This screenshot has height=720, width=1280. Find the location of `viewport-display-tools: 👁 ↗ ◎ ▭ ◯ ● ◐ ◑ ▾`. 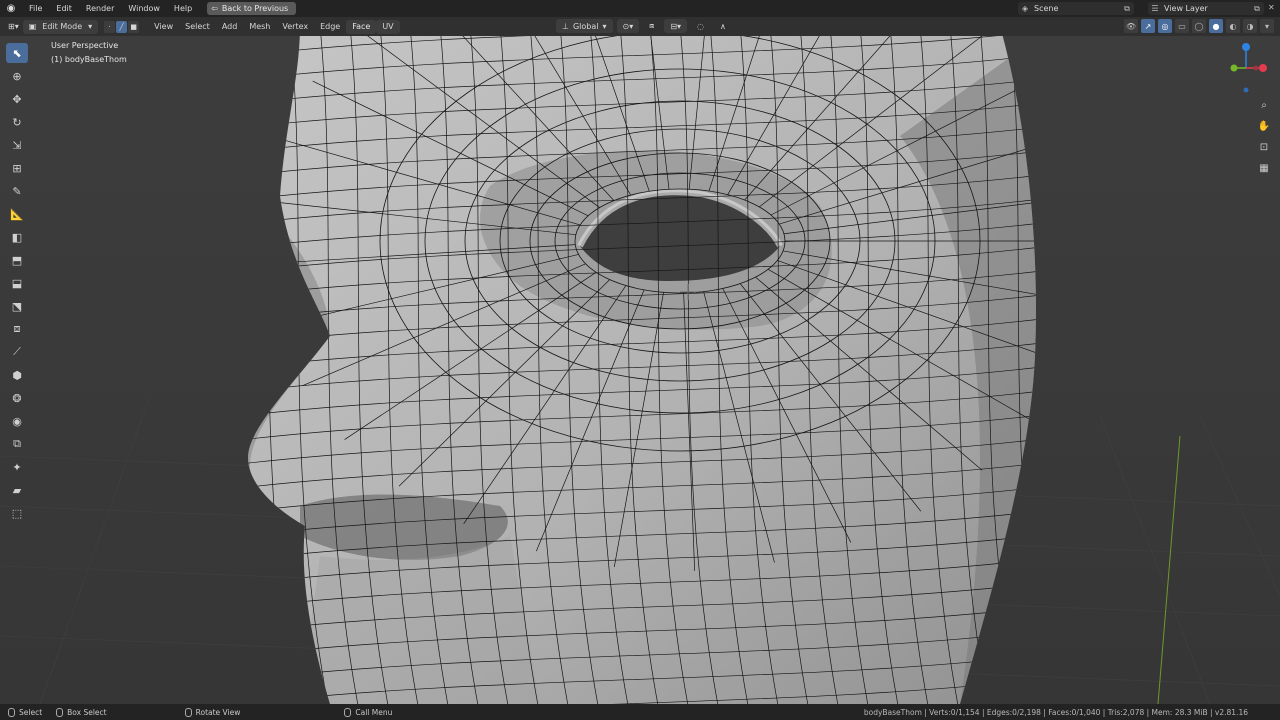

viewport-display-tools: 👁 ↗ ◎ ▭ ◯ ● ◐ ◑ ▾ is located at coordinates (1199, 26).